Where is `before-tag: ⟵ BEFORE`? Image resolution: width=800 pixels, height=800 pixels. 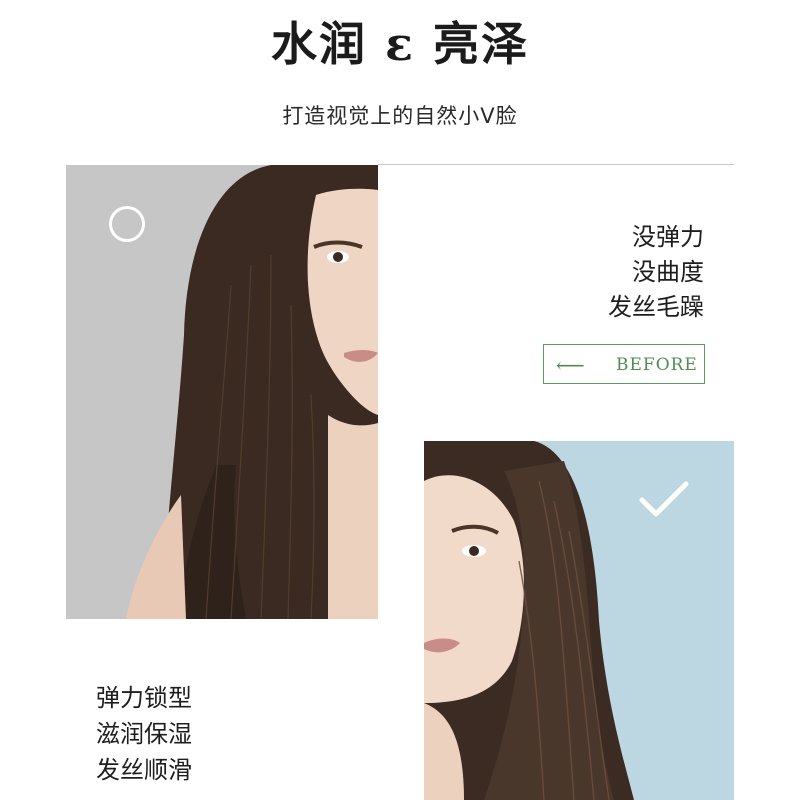
before-tag: ⟵ BEFORE is located at coordinates (624, 364).